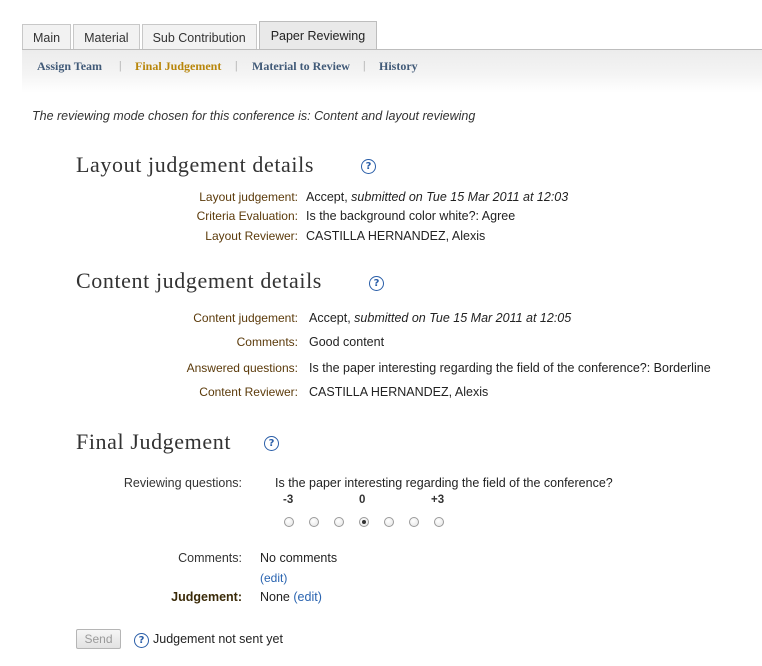 The image size is (762, 666). I want to click on content-comments-label: Comments:, so click(267, 342).